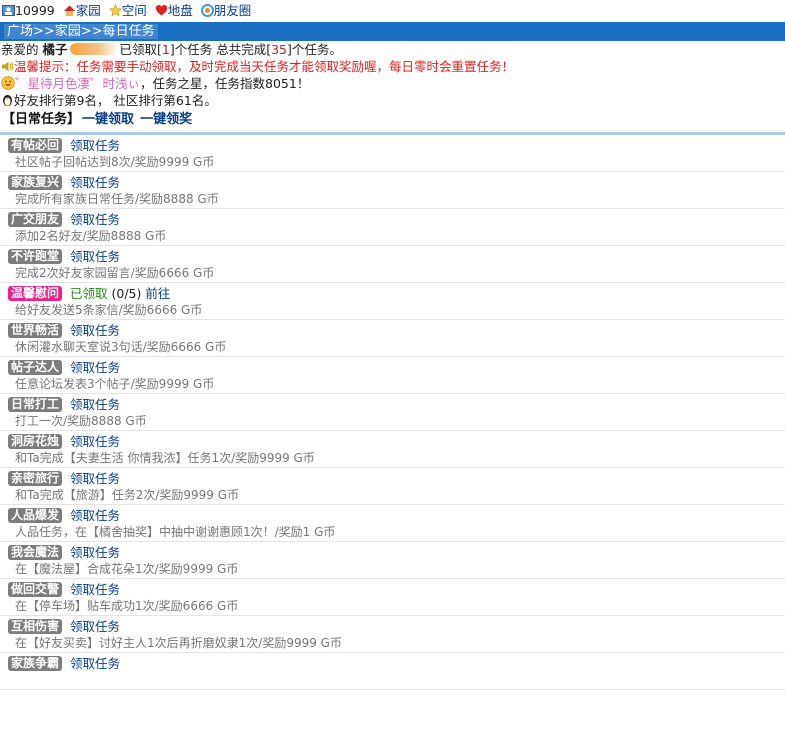 This screenshot has width=785, height=755. I want to click on user-name: 橘子, so click(55, 49).